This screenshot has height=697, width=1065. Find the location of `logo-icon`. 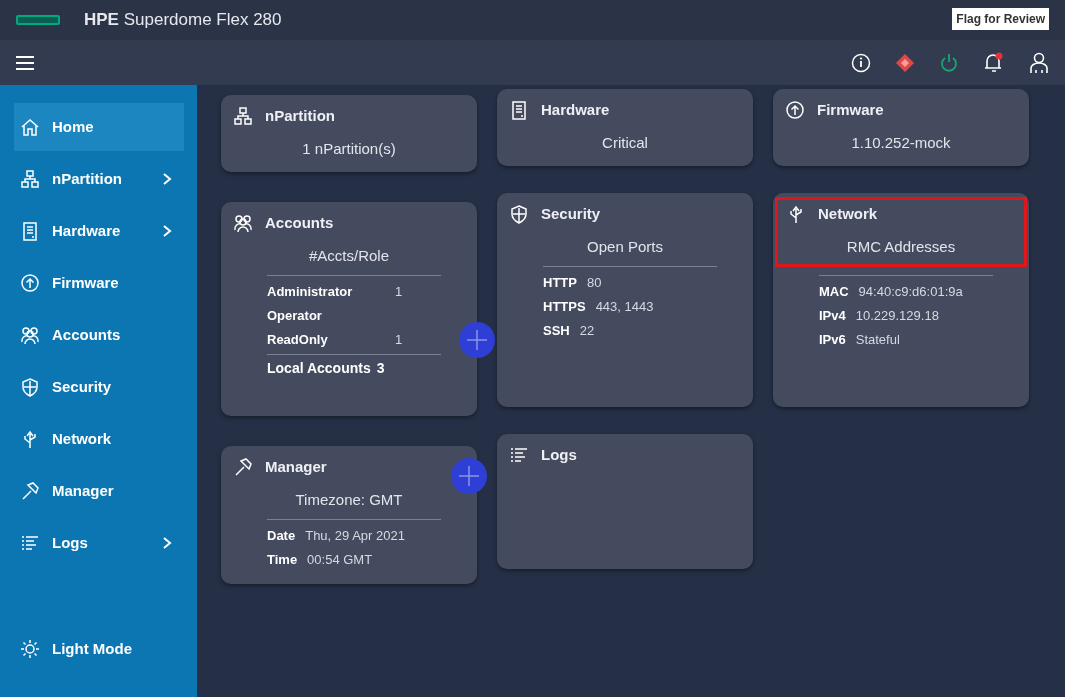

logo-icon is located at coordinates (38, 20).